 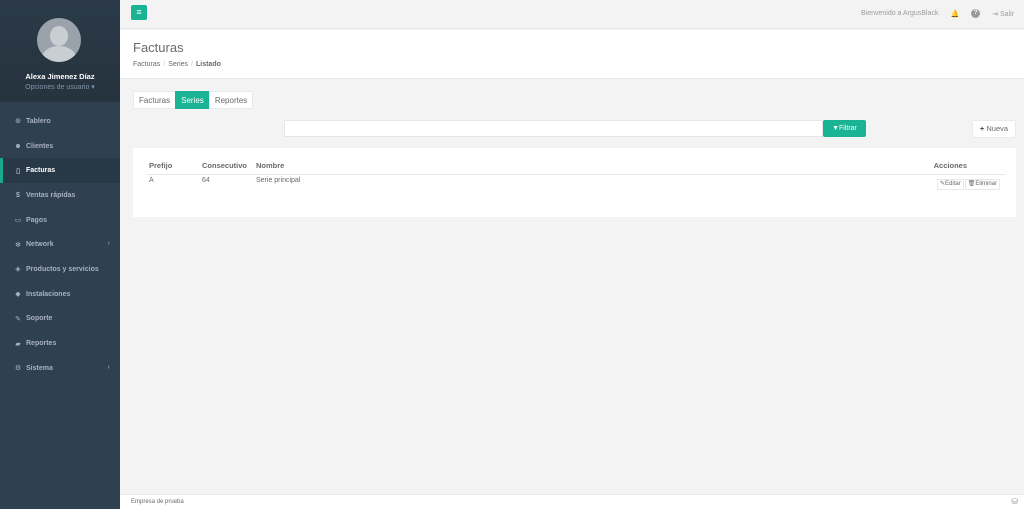 I want to click on cogs-icon: ⚙, so click(x=18, y=369).